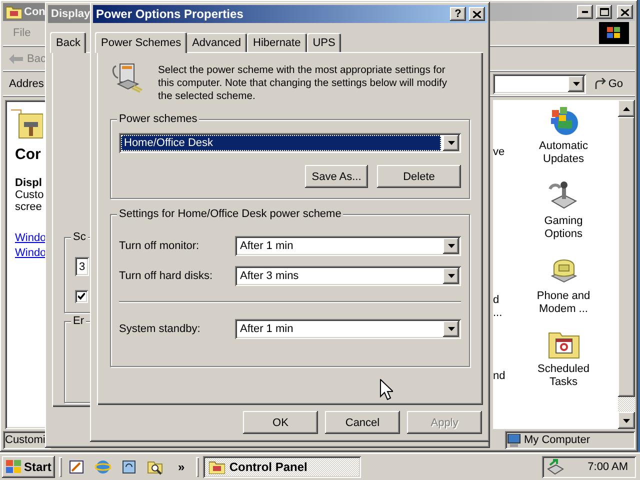 This screenshot has height=480, width=640. What do you see at coordinates (170, 14) in the screenshot?
I see `dialog-title: Power Options Properties` at bounding box center [170, 14].